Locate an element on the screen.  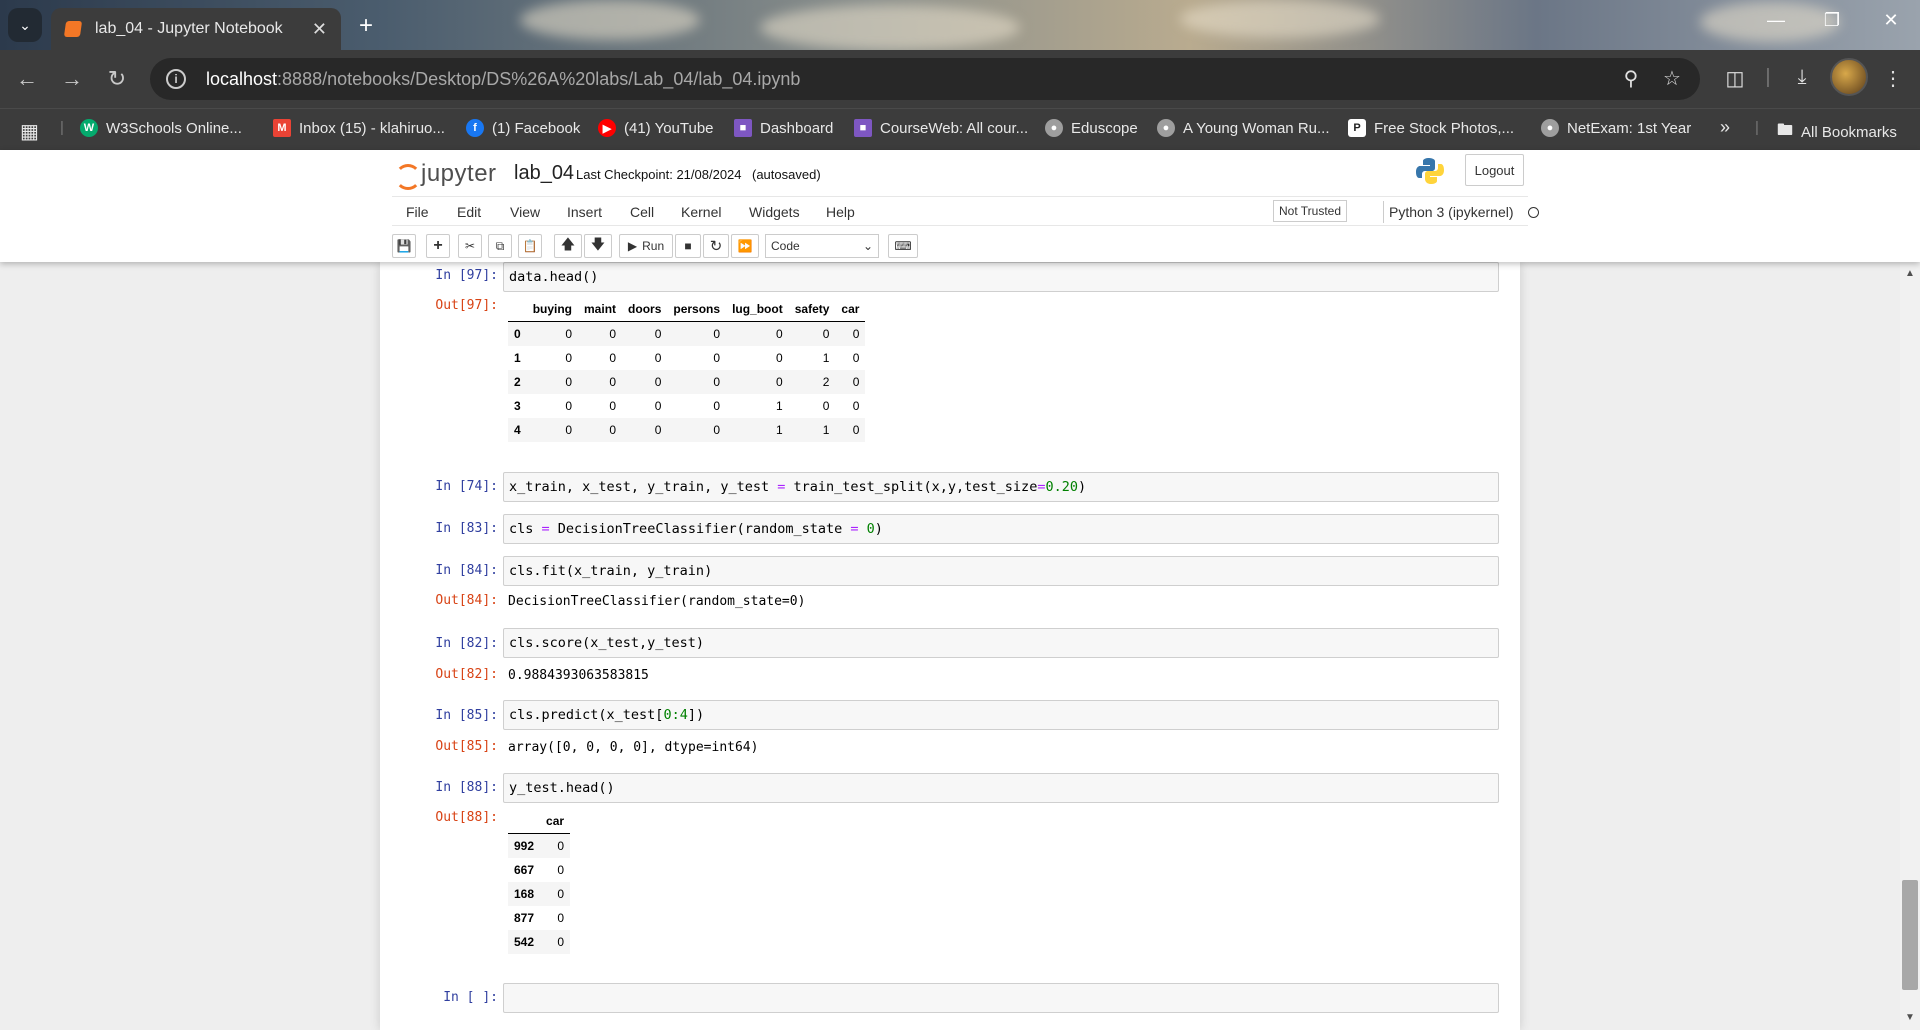
logout-button: Logout is located at coordinates (1494, 170).